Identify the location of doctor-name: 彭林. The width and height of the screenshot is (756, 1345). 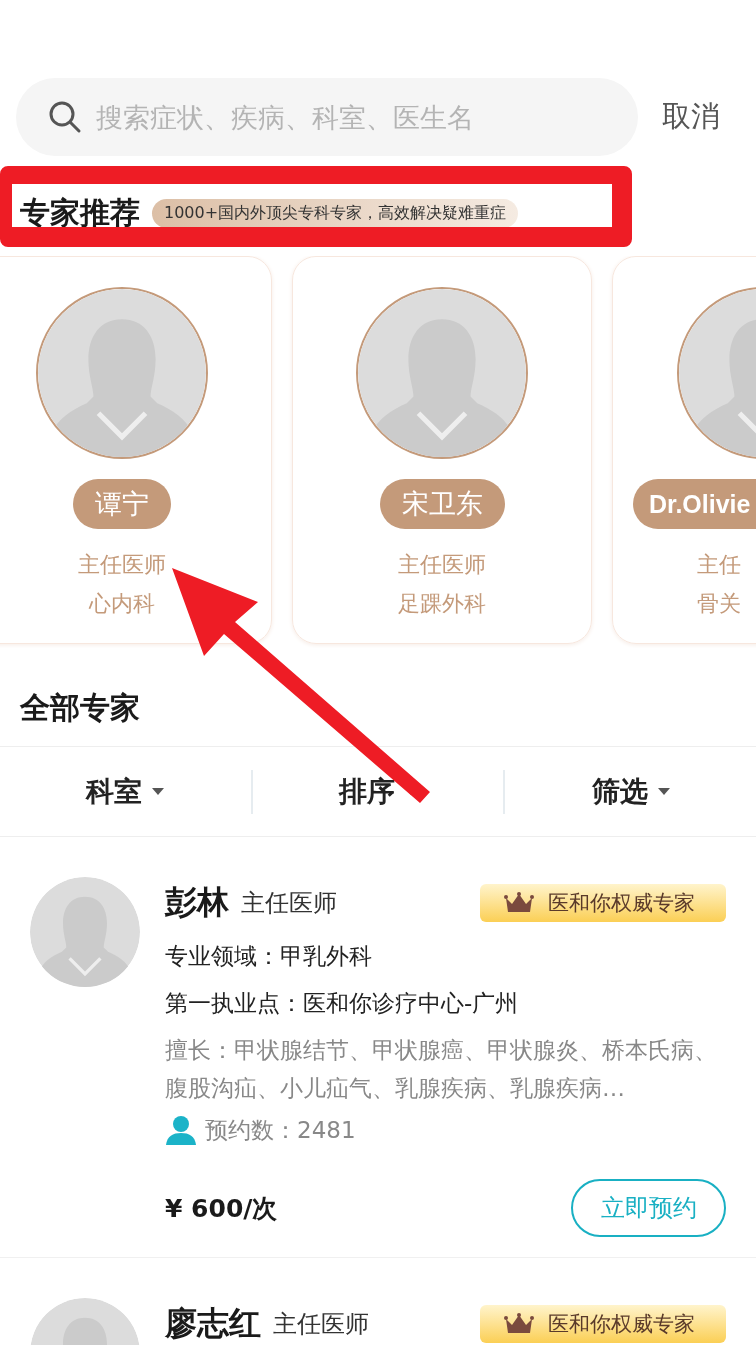
(197, 902).